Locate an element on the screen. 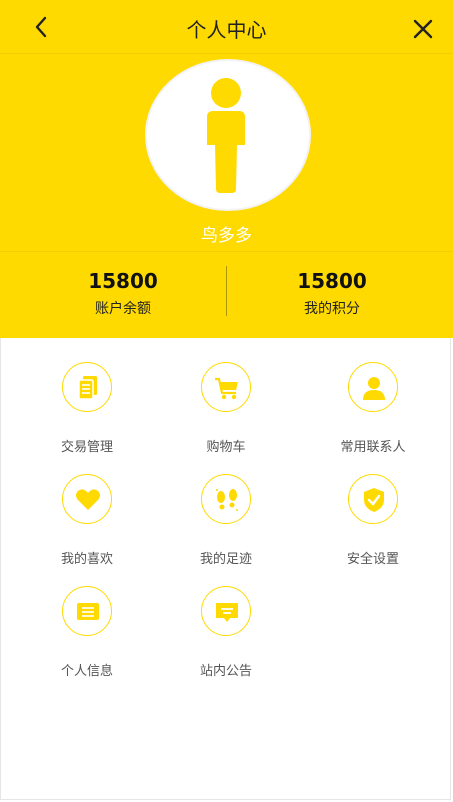 The height and width of the screenshot is (802, 453). shield-icon is located at coordinates (374, 500).